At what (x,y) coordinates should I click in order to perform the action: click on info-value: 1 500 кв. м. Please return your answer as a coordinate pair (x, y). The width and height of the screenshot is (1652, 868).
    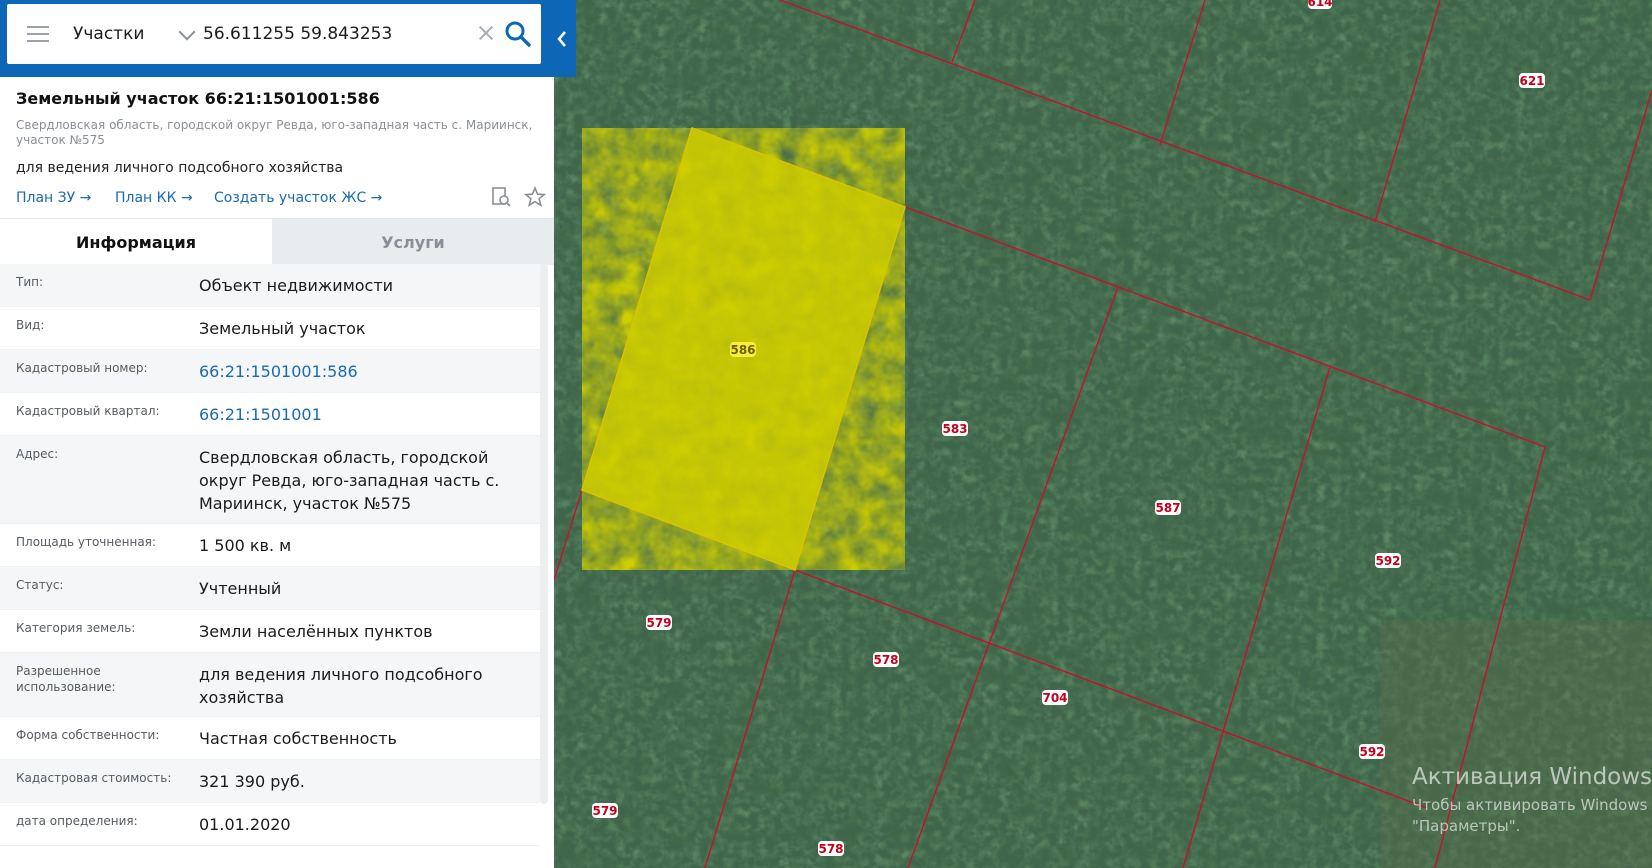
    Looking at the image, I should click on (245, 545).